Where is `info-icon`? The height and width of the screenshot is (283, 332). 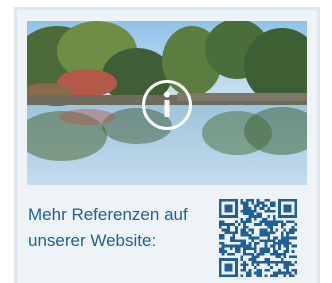
info-icon is located at coordinates (167, 105).